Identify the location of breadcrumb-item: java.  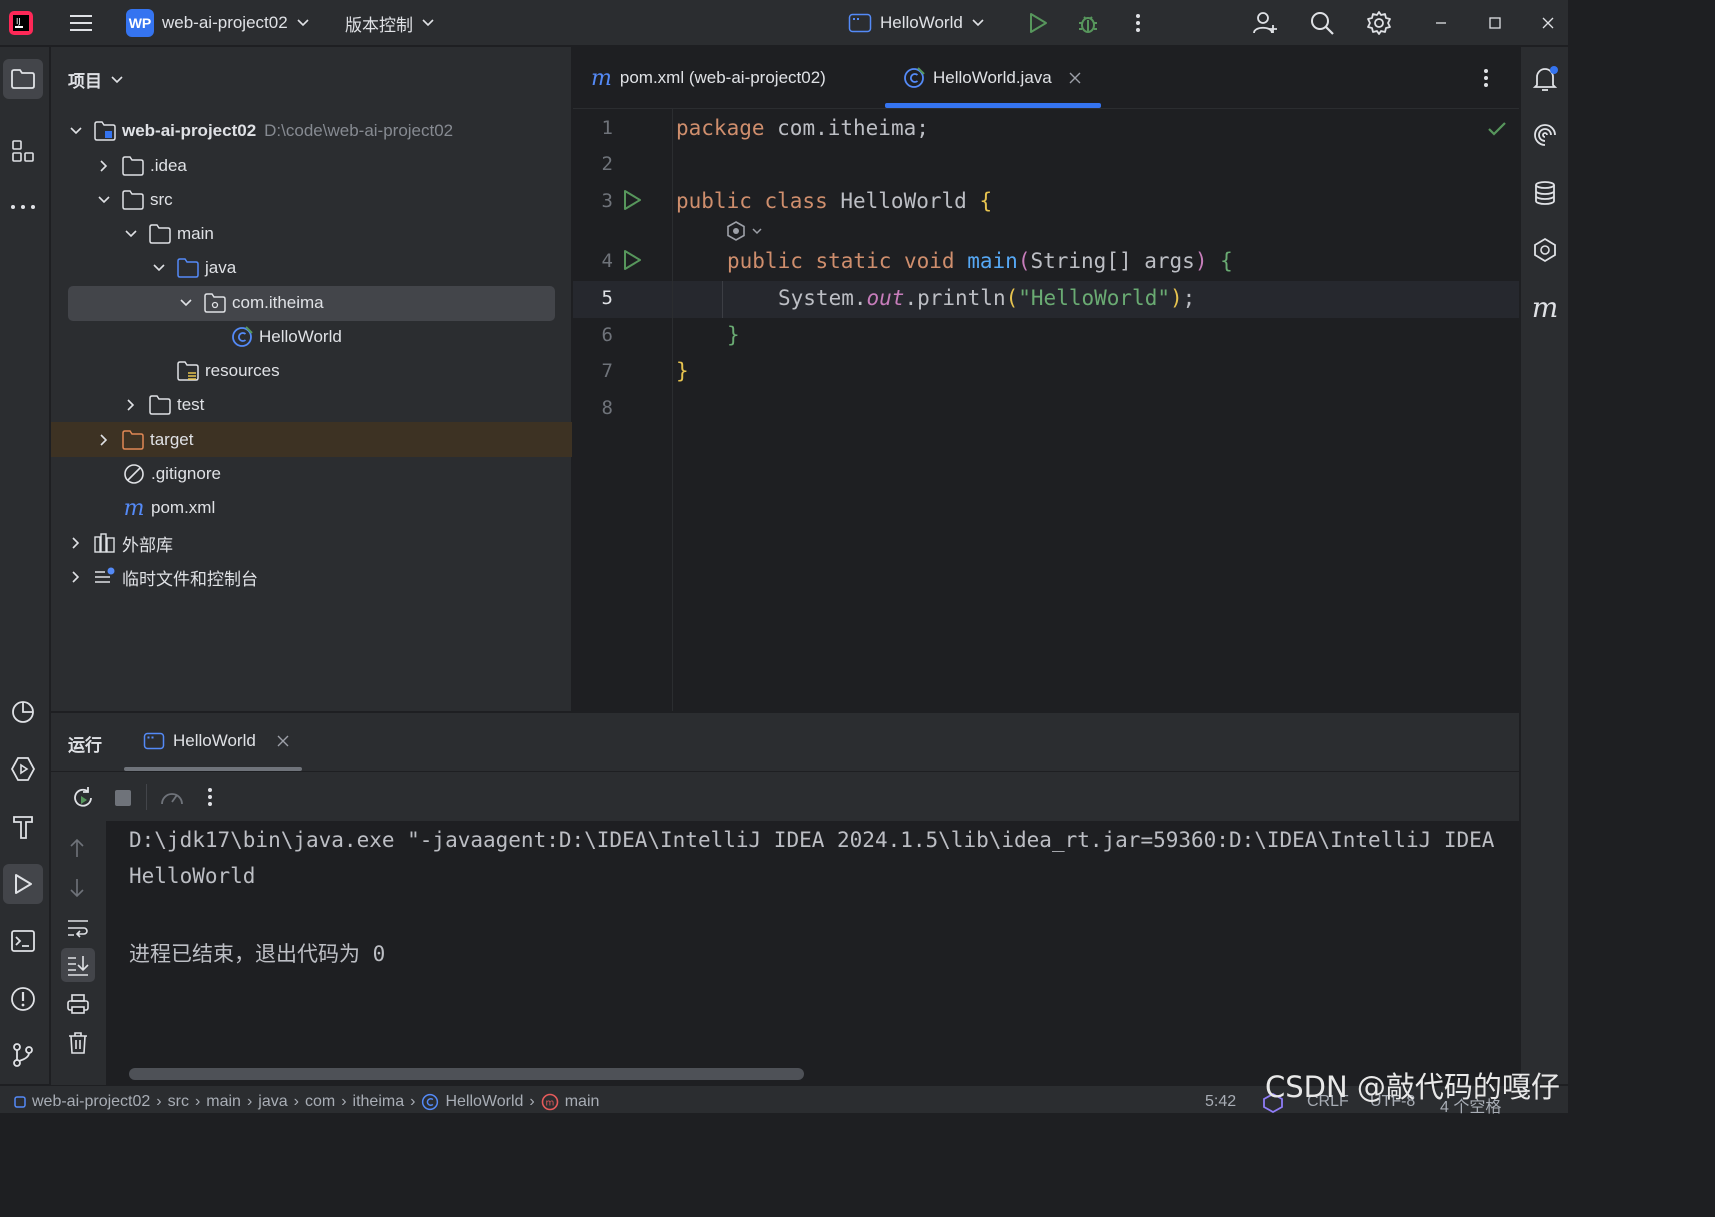
(272, 1102).